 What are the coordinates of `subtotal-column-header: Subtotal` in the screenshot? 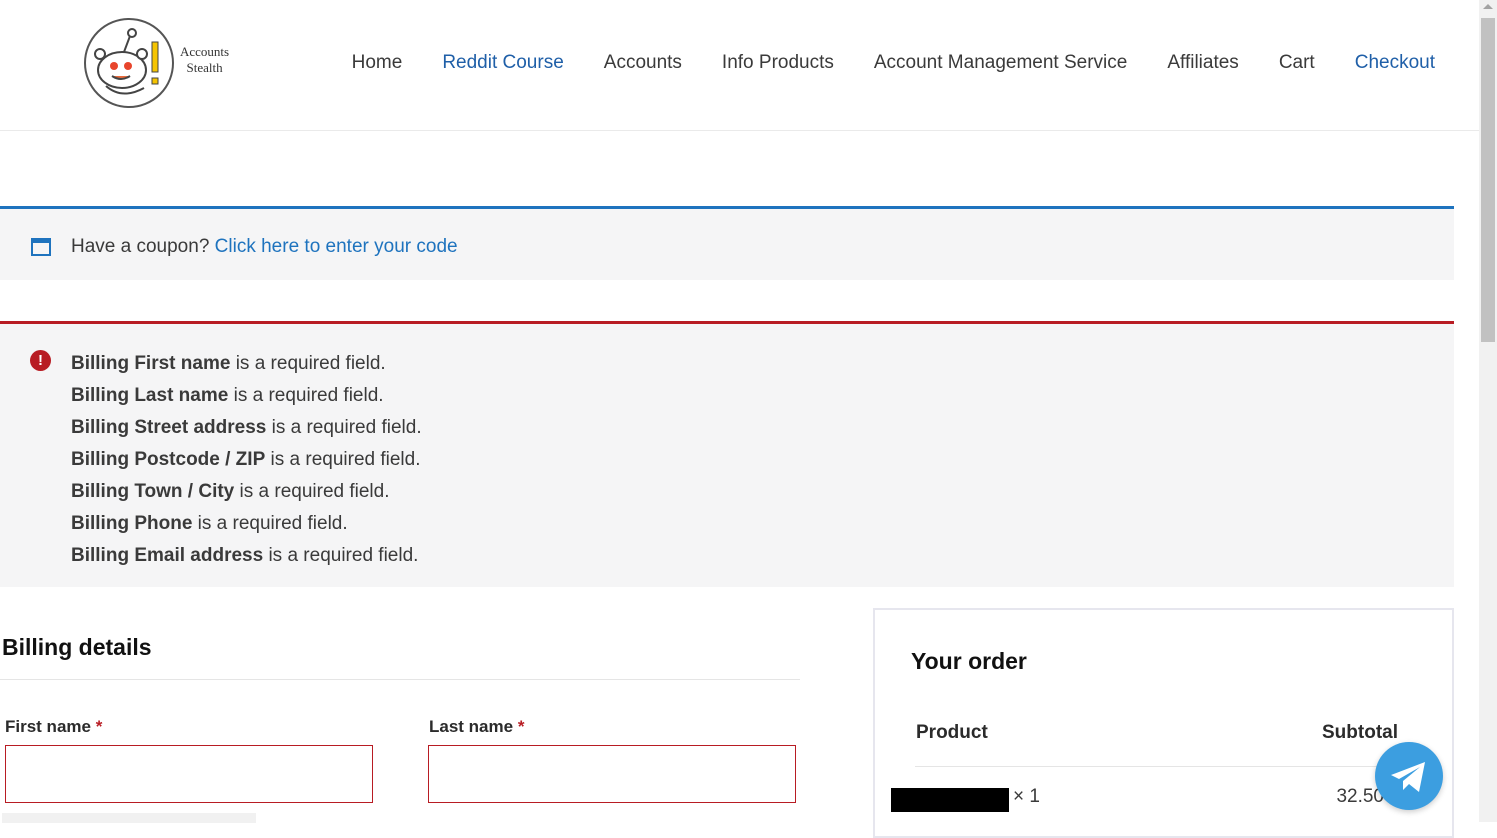 It's located at (1360, 732).